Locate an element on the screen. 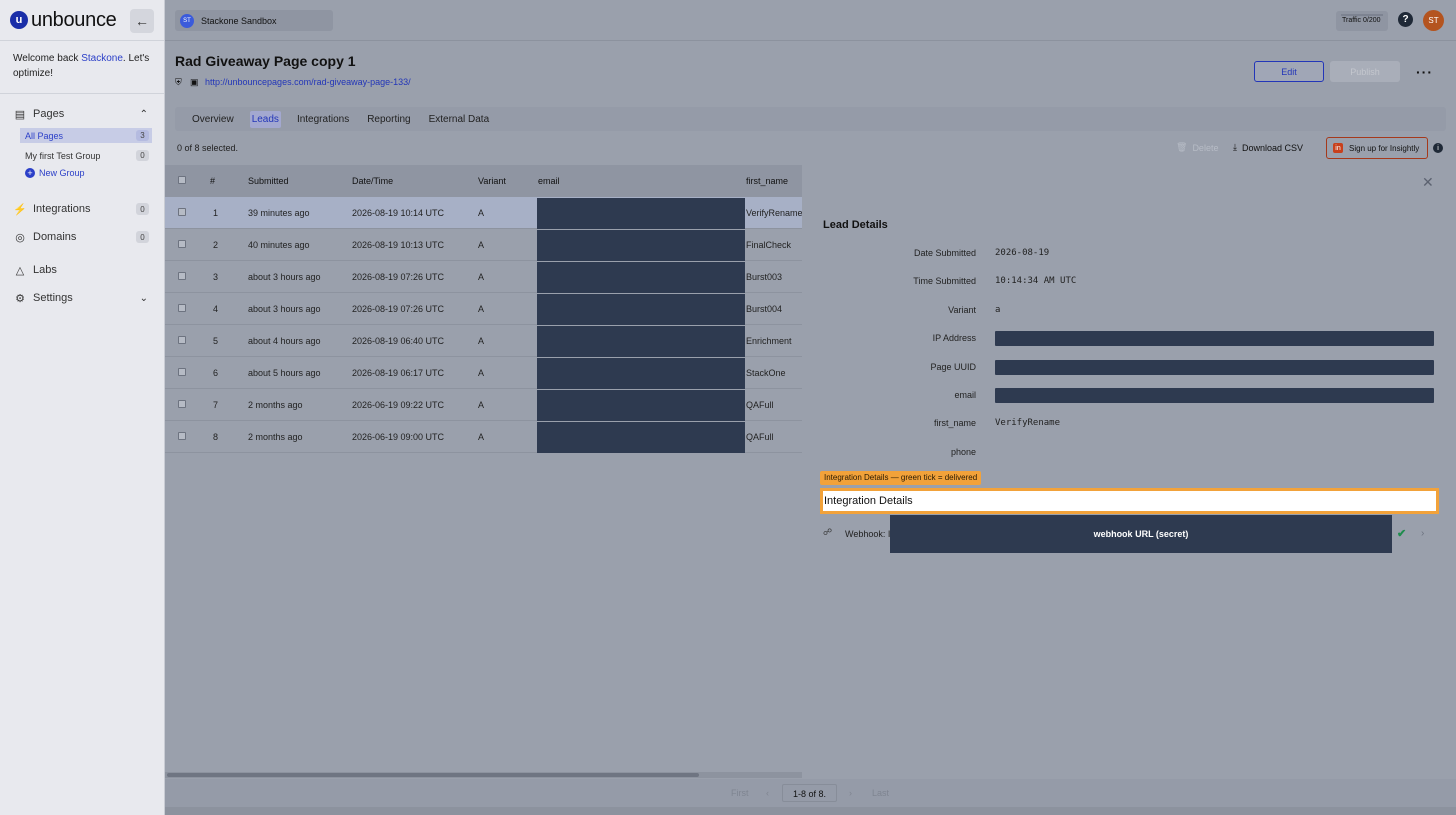  sidebar-group-test: My first Test Group 0 is located at coordinates (86, 155).